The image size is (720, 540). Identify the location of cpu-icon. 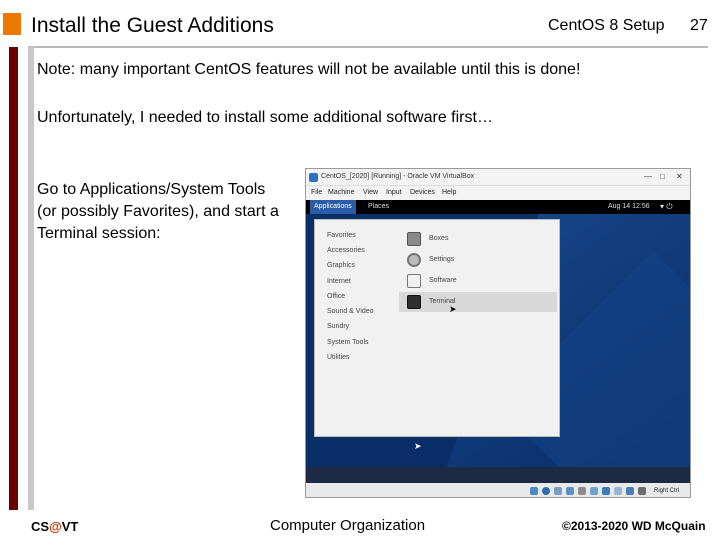
(630, 491).